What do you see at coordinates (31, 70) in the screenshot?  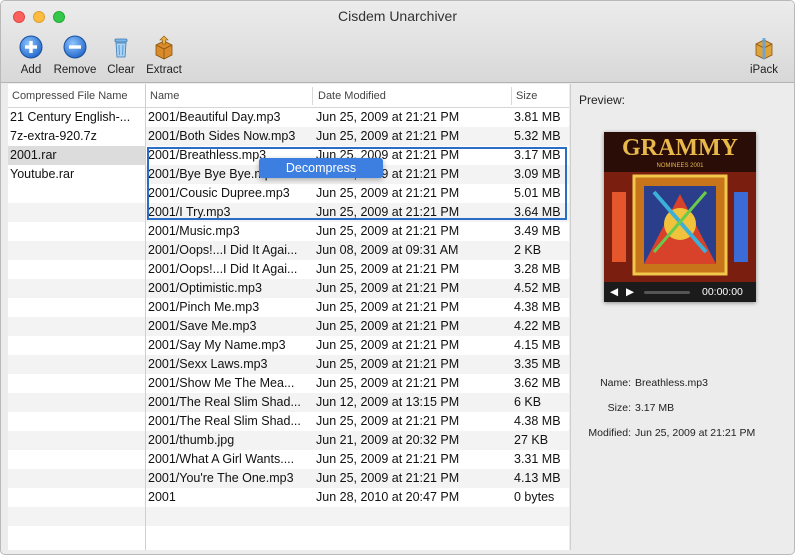 I see `add-label: Add` at bounding box center [31, 70].